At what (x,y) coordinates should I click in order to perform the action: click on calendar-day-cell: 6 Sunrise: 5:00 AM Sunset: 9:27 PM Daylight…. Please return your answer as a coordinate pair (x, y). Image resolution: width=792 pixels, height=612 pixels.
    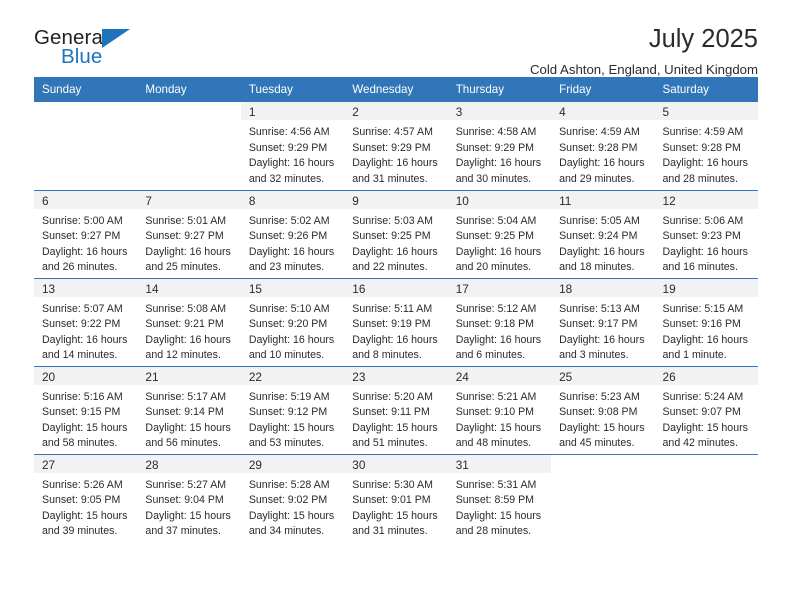
    Looking at the image, I should click on (86, 233).